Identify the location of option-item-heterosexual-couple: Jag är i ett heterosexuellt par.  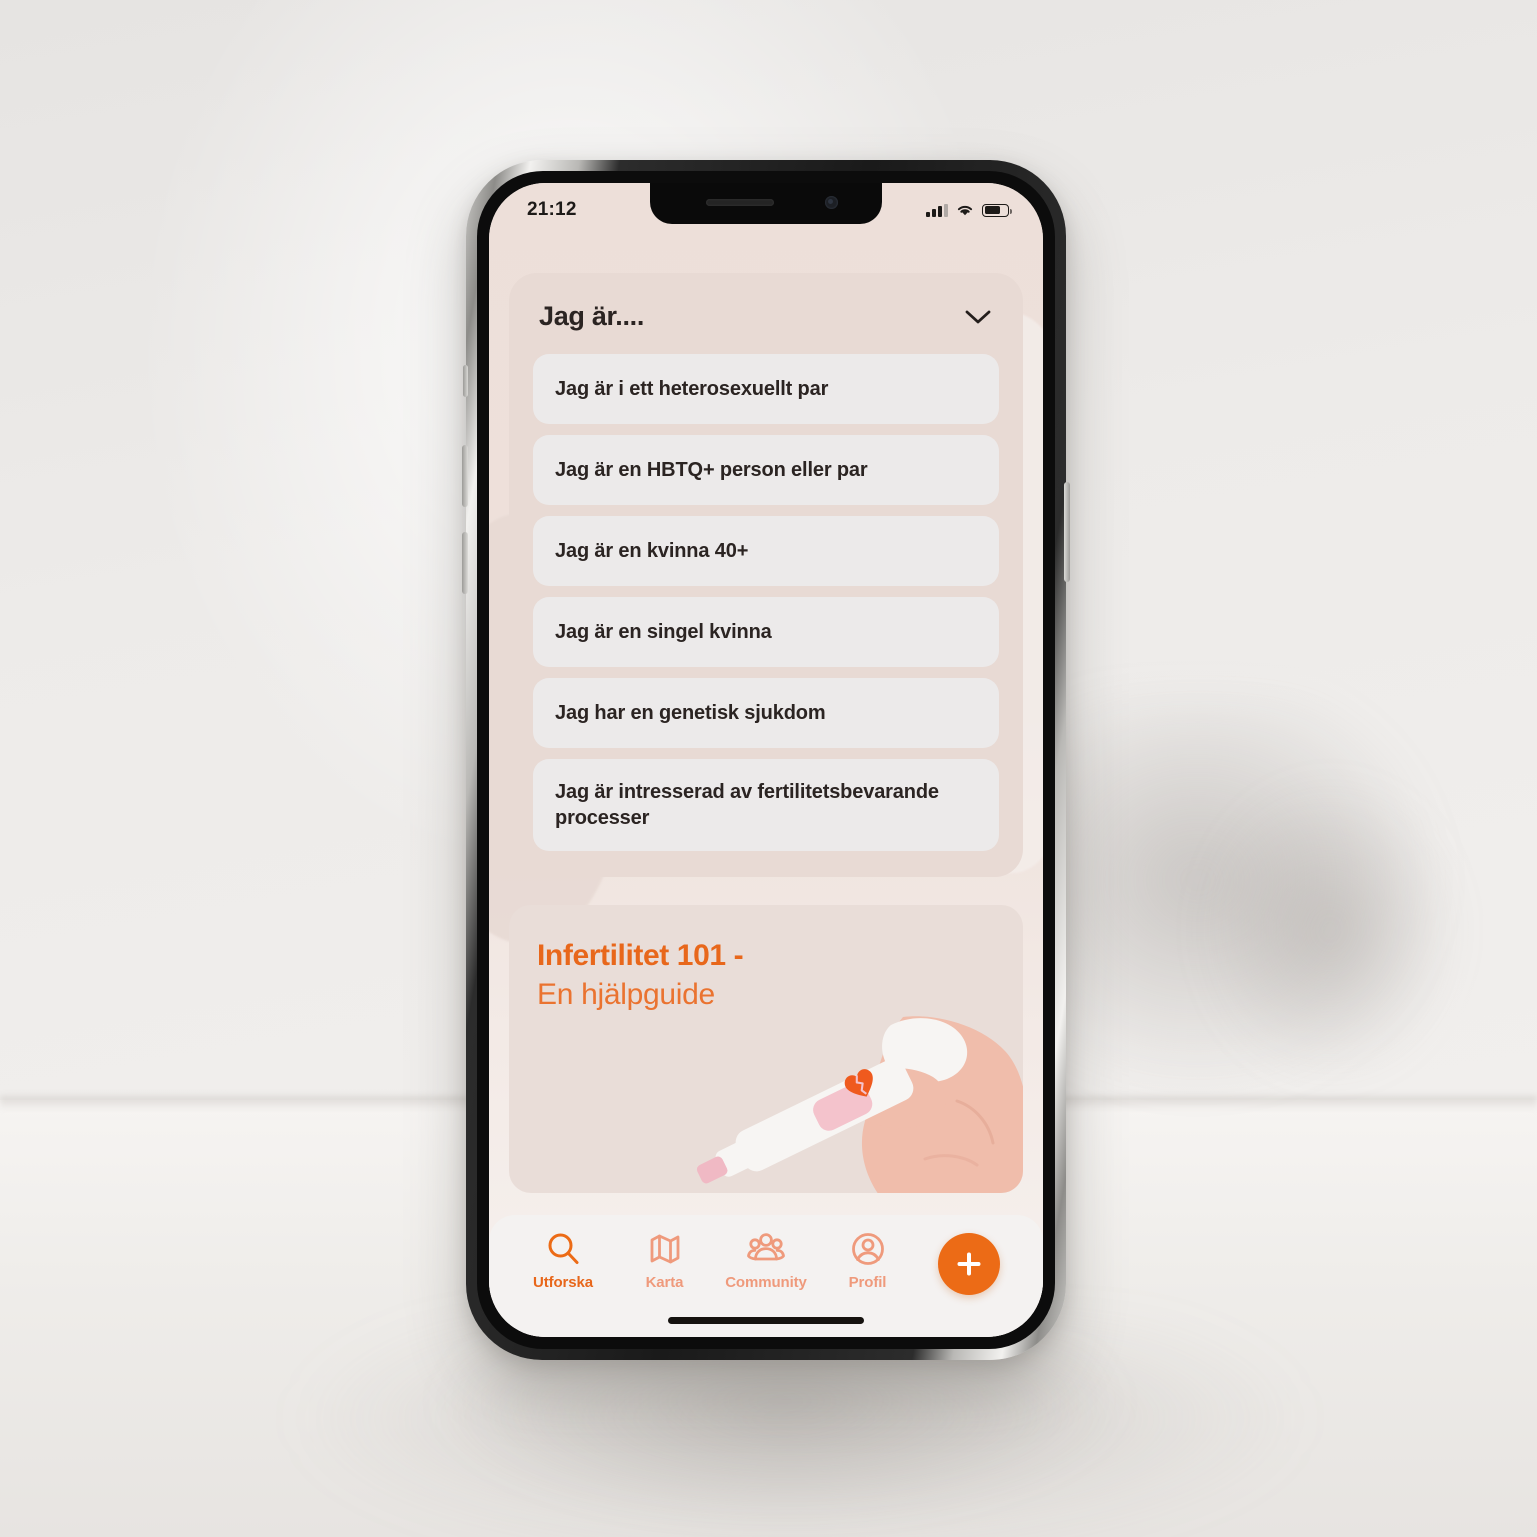
(766, 389).